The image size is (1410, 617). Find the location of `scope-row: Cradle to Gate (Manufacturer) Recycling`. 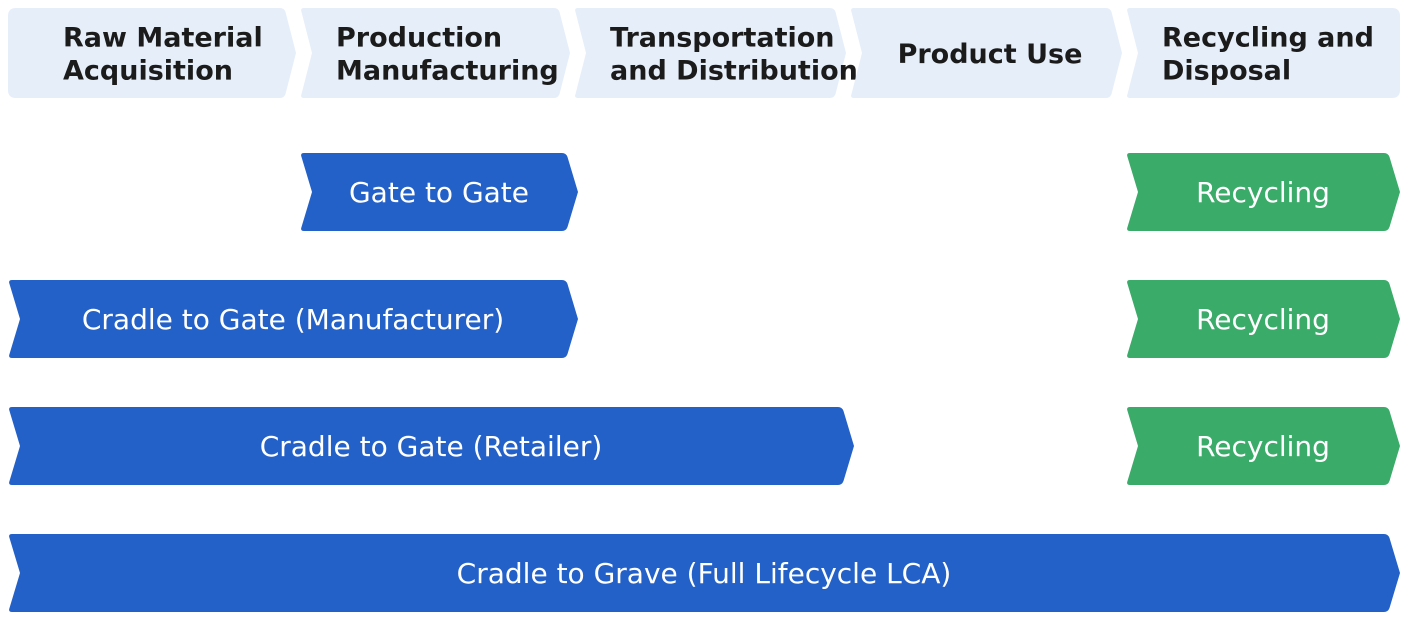

scope-row: Cradle to Gate (Manufacturer) Recycling is located at coordinates (704, 319).